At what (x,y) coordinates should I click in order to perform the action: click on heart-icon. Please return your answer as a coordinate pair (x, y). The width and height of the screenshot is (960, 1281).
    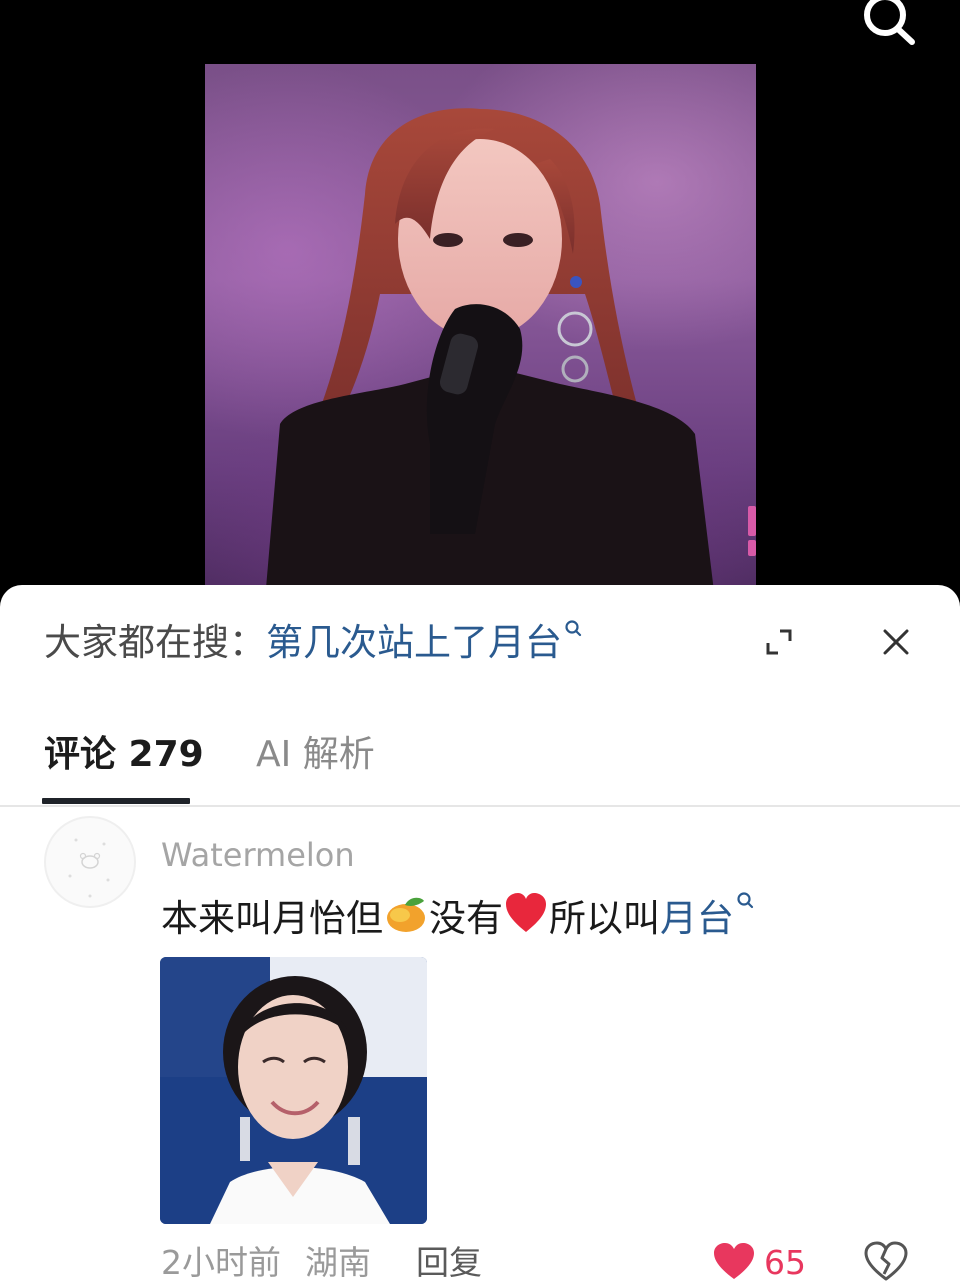
    Looking at the image, I should click on (734, 1261).